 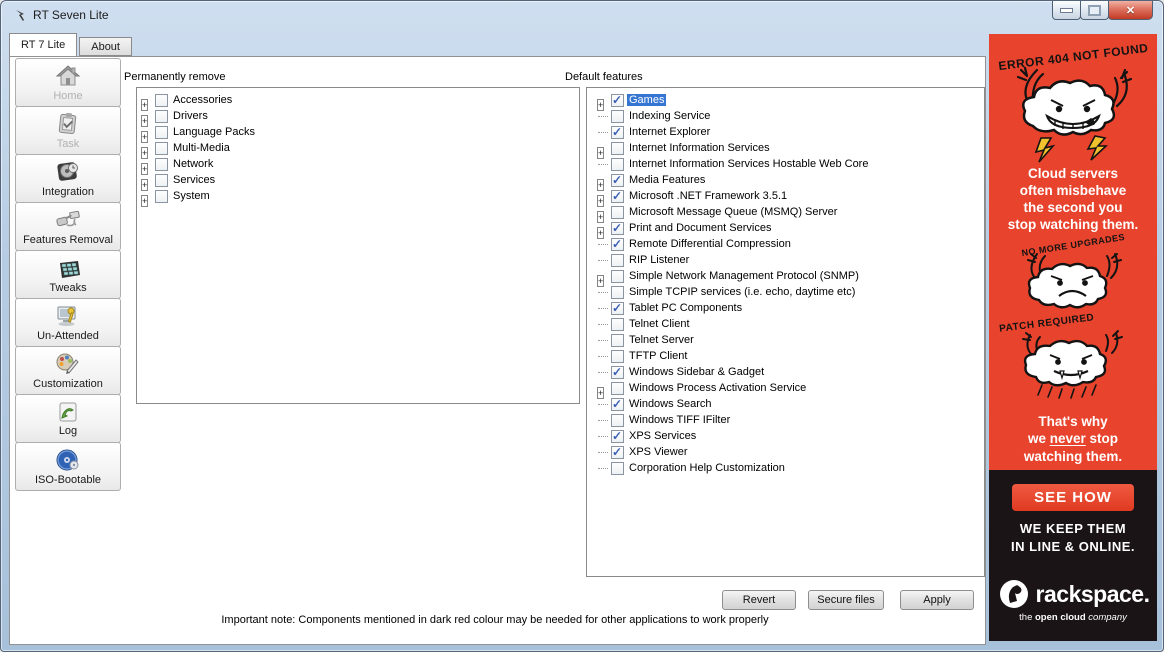 What do you see at coordinates (785, 340) in the screenshot?
I see `tree-item: Telnet Server` at bounding box center [785, 340].